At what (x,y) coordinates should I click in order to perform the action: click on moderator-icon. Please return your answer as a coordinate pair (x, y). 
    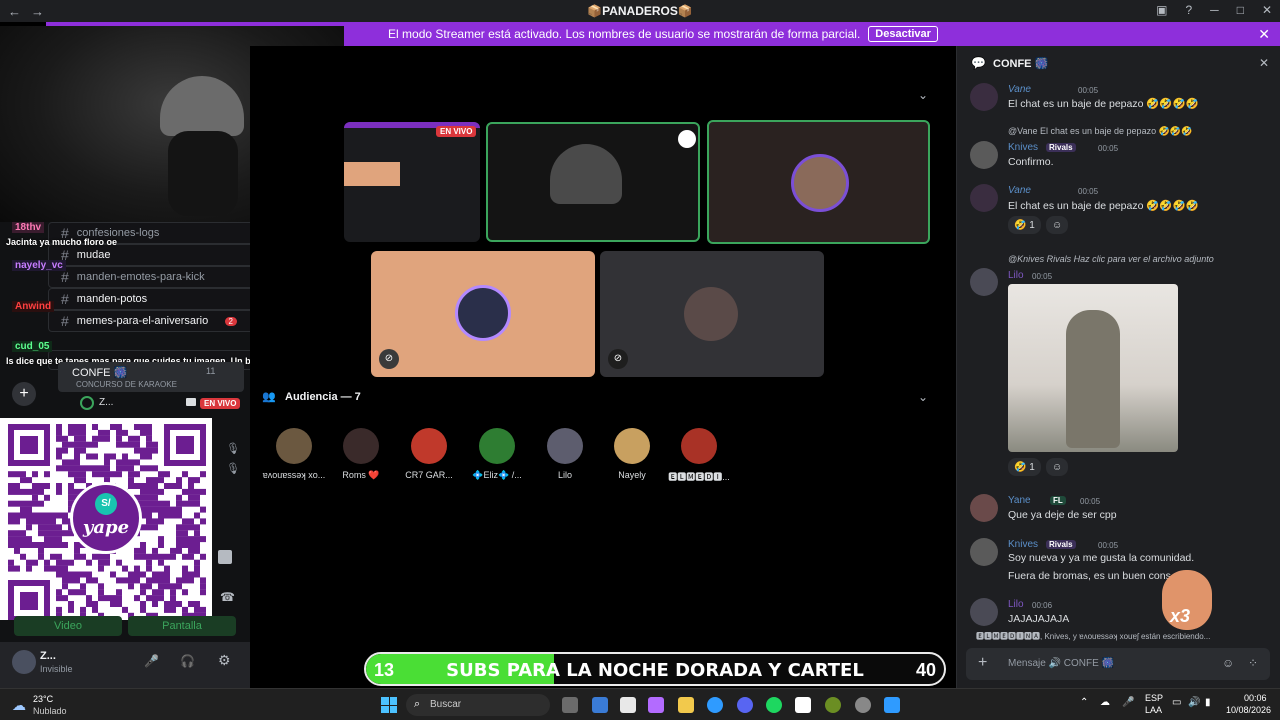
    Looking at the image, I should click on (687, 139).